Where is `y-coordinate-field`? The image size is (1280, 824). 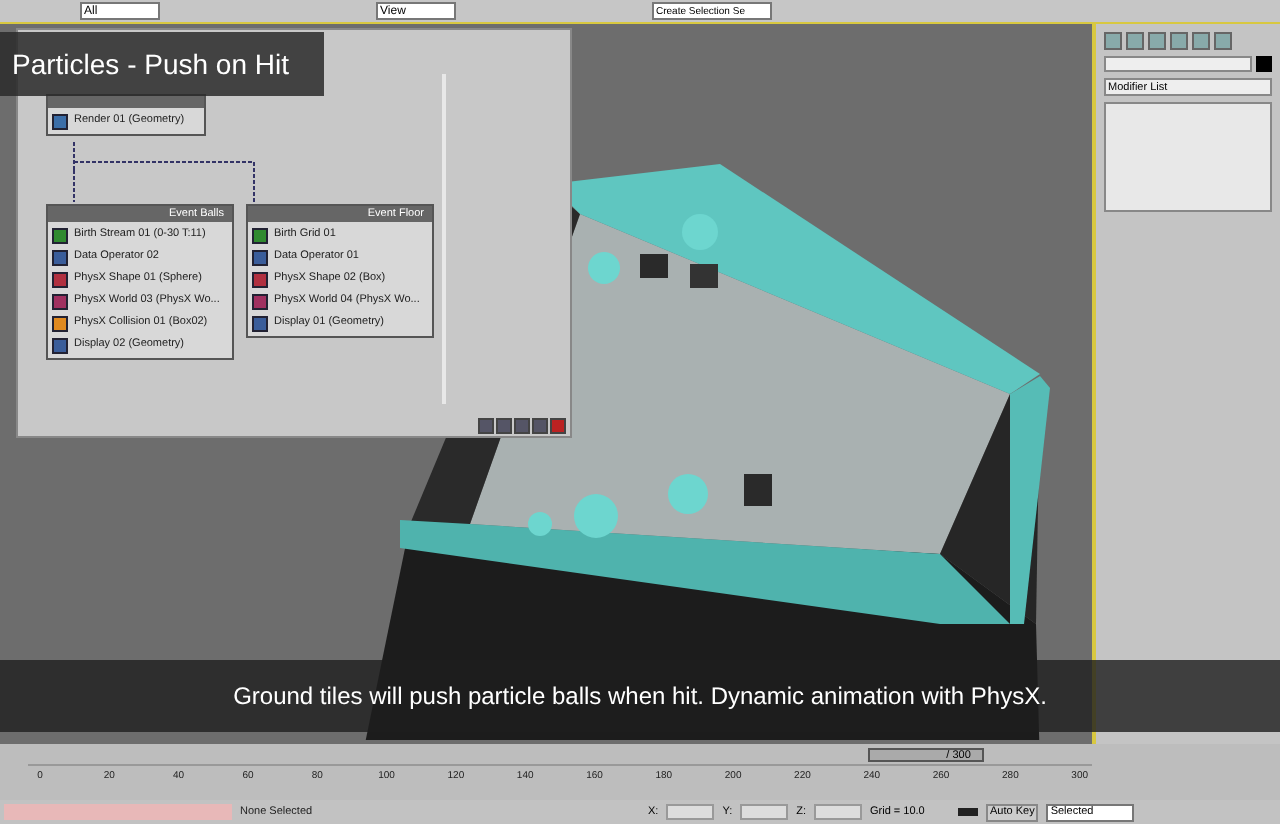
y-coordinate-field is located at coordinates (764, 812).